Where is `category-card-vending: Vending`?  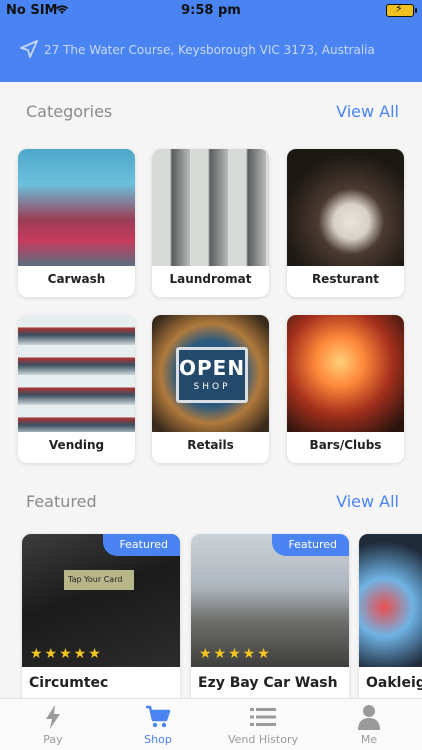 category-card-vending: Vending is located at coordinates (76, 389).